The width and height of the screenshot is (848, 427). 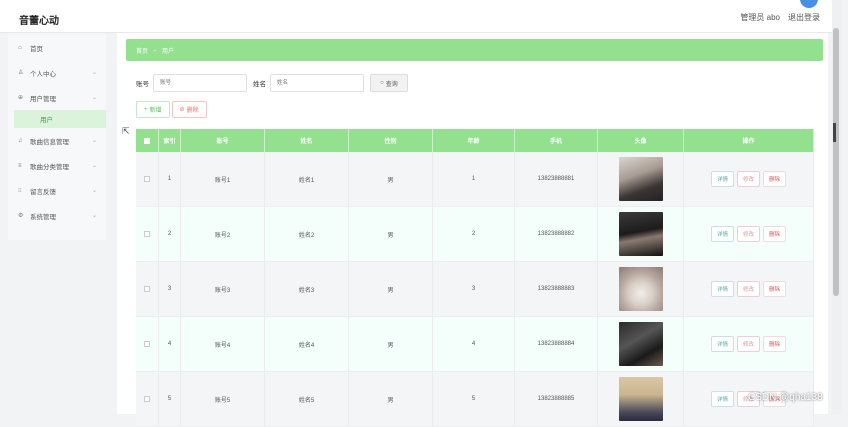 What do you see at coordinates (20, 191) in the screenshot?
I see `grid-icon: ⁝⁝` at bounding box center [20, 191].